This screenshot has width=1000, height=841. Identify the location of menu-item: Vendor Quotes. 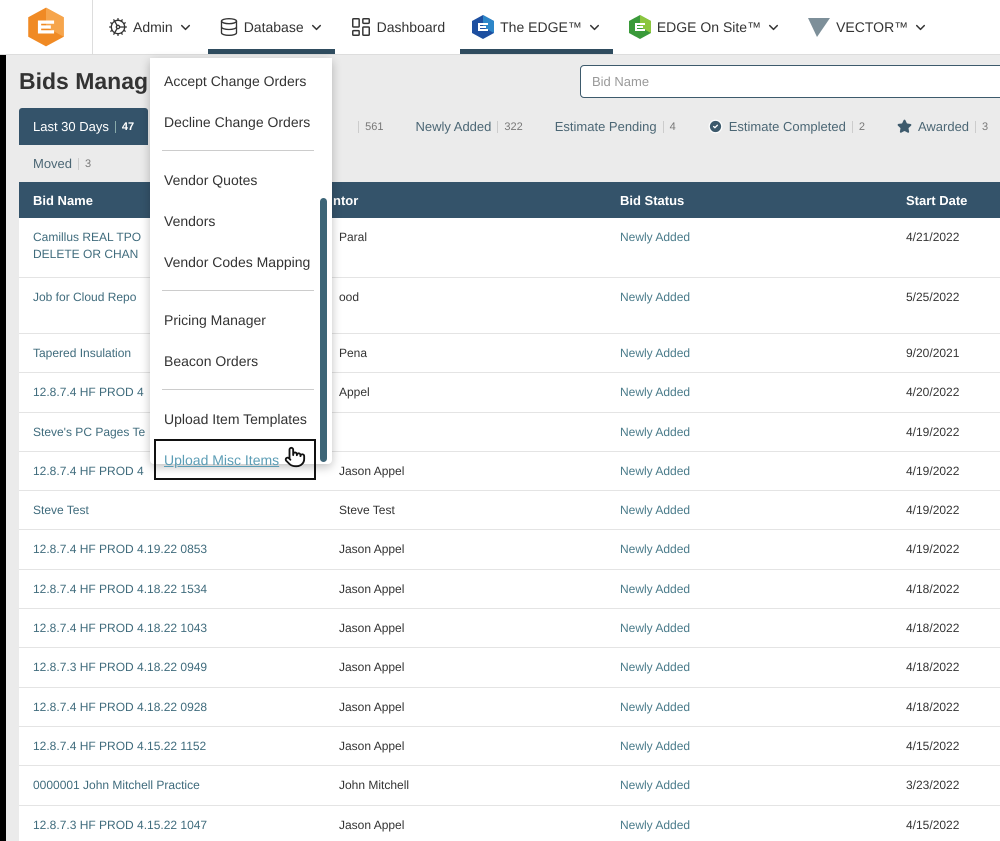
(235, 179).